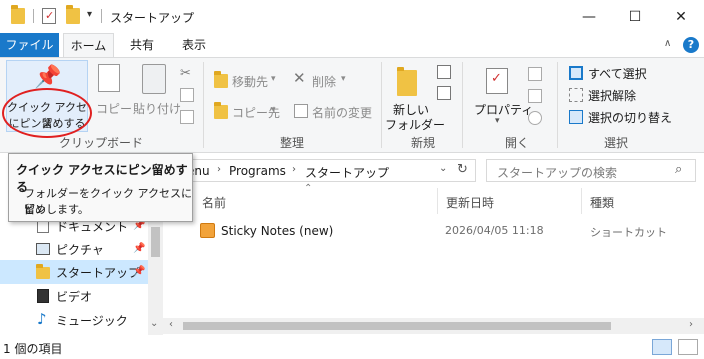 This screenshot has height=359, width=704. I want to click on tab-home: ホーム, so click(88, 45).